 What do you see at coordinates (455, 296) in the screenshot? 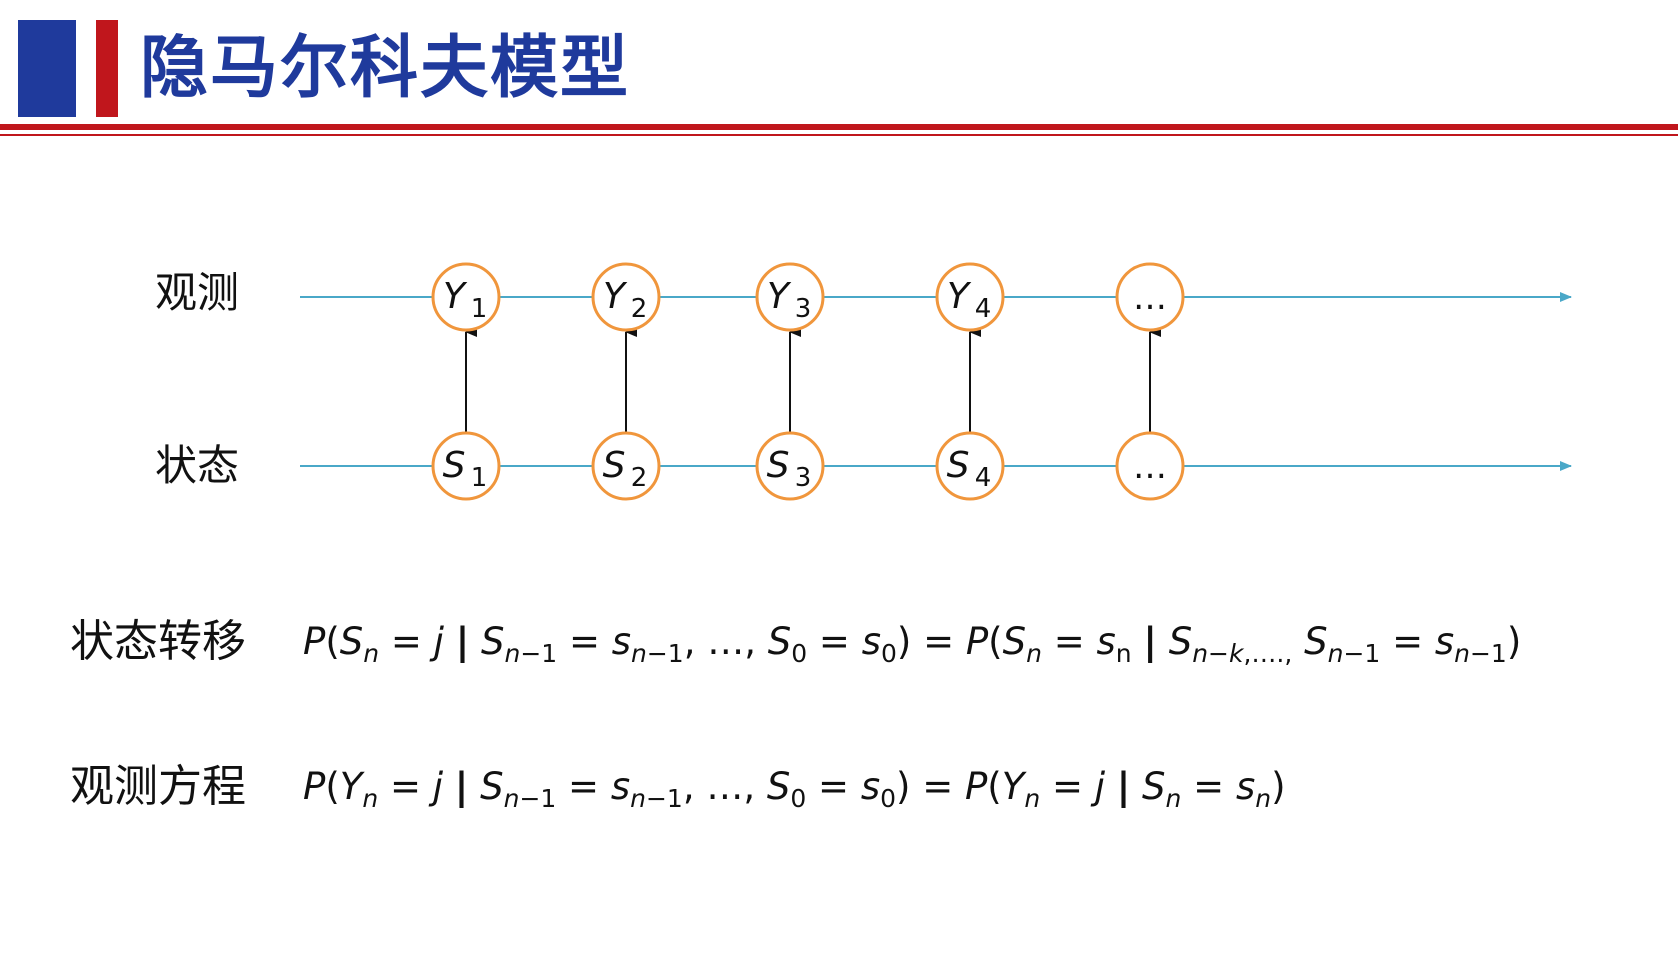
I see `observation-node-1-symbol: Y` at bounding box center [455, 296].